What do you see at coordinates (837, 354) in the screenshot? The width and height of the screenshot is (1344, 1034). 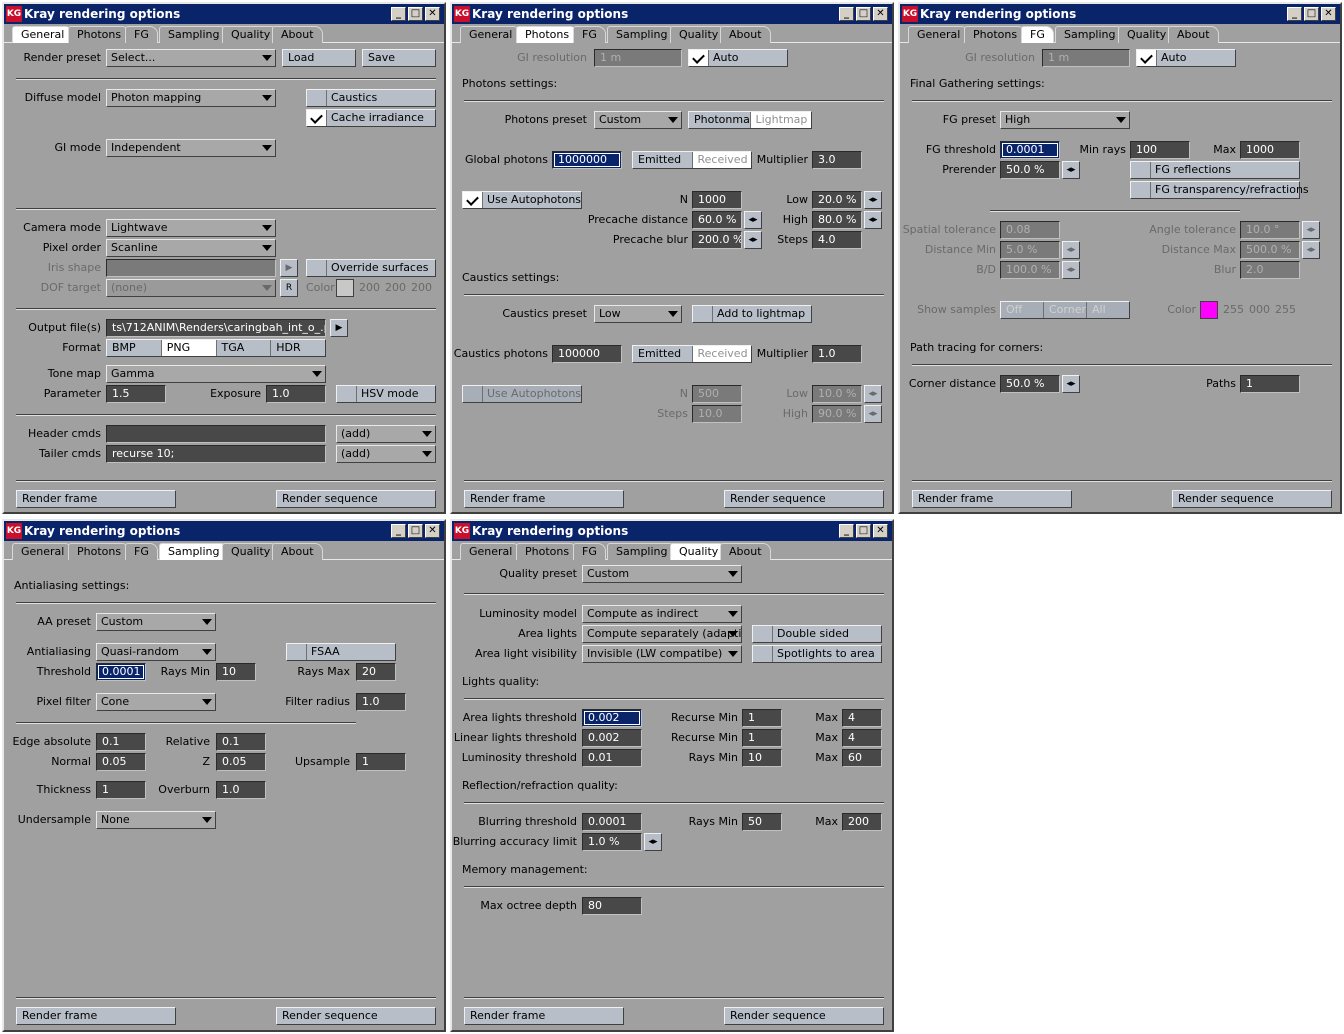 I see `caustics-multiplier-field: 1.0` at bounding box center [837, 354].